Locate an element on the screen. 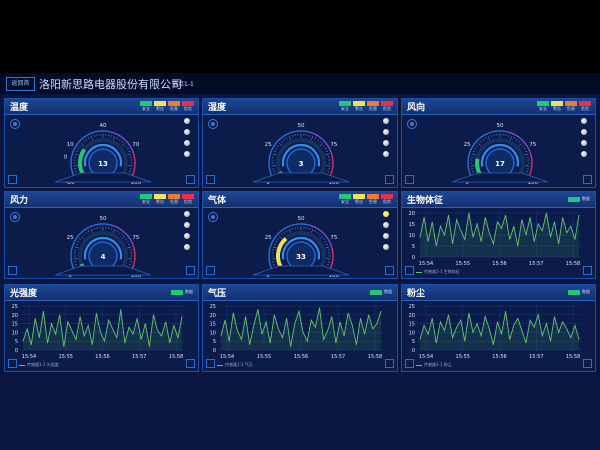  gauge-tick-label: 70 is located at coordinates (135, 145).